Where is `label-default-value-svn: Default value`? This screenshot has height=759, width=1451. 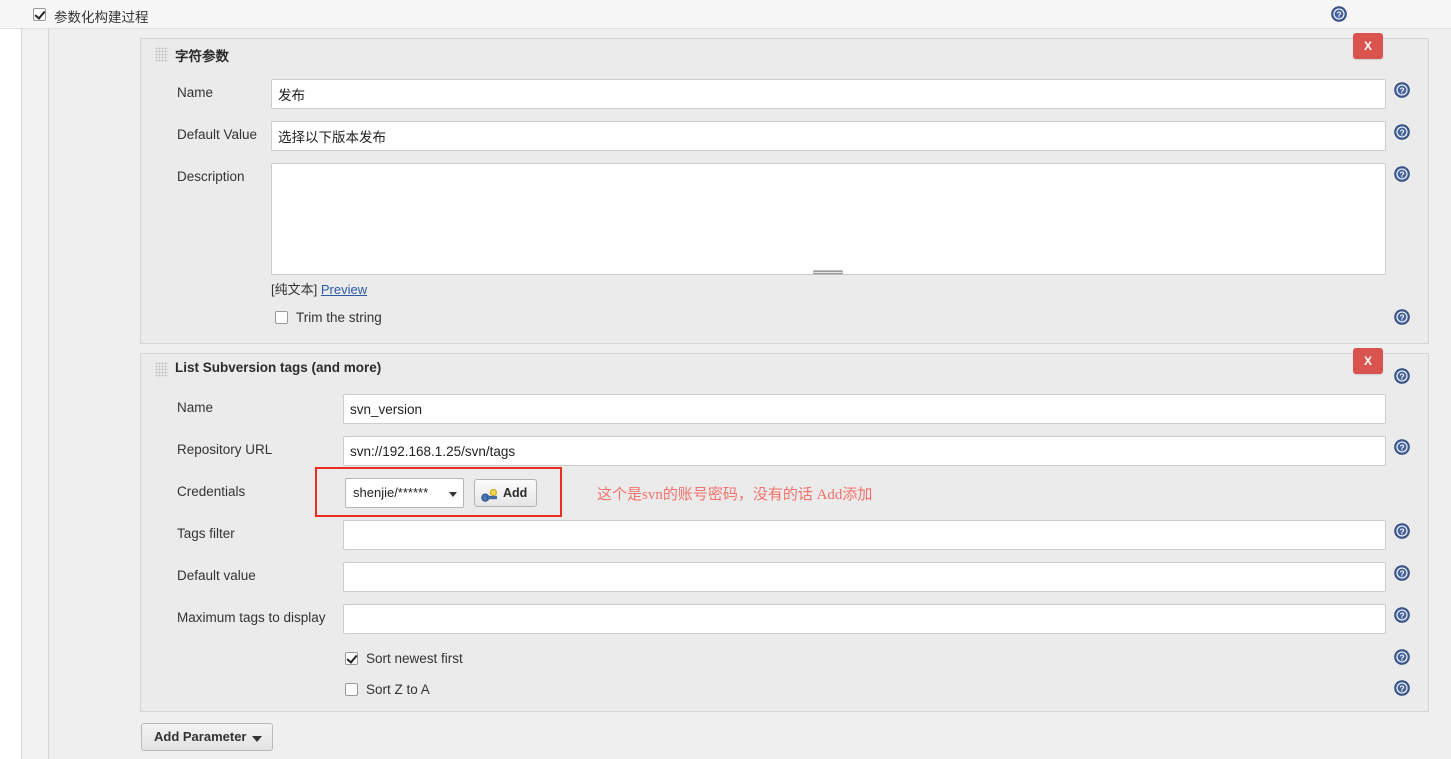 label-default-value-svn: Default value is located at coordinates (216, 575).